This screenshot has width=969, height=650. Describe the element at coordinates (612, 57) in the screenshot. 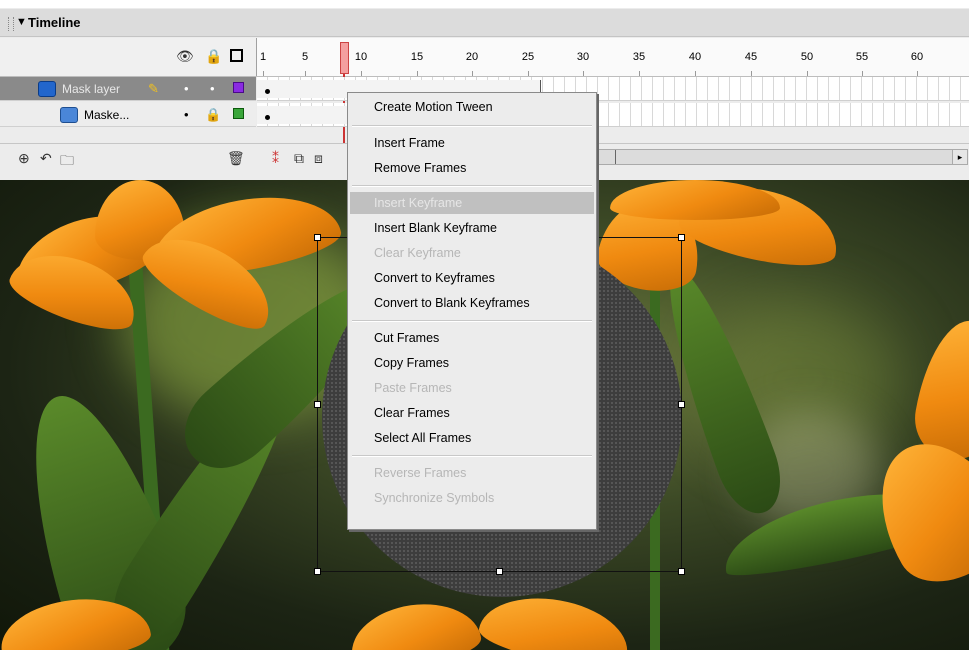

I see `frame-ruler: 1 5 10 15 20 25 30 35 40 45 50 55 60` at that location.